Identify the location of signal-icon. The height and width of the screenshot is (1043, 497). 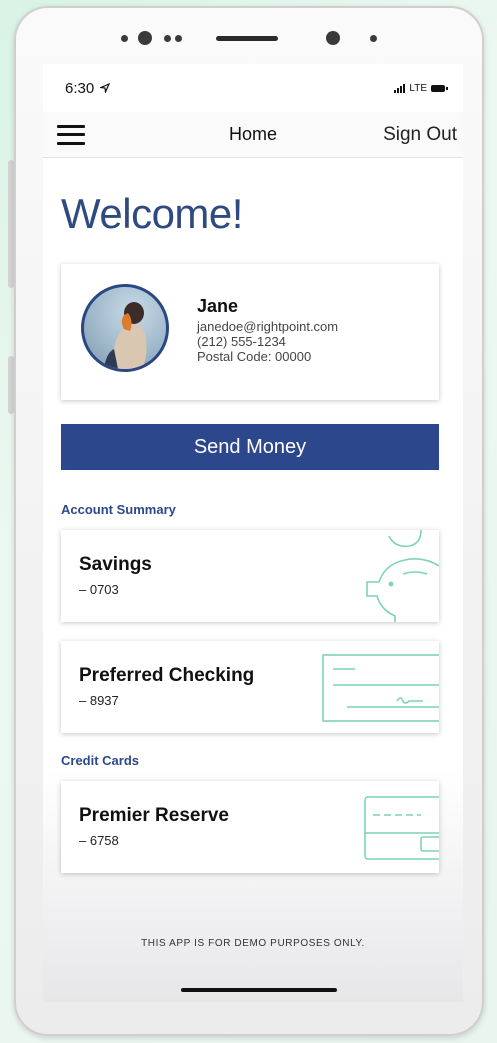
(400, 88).